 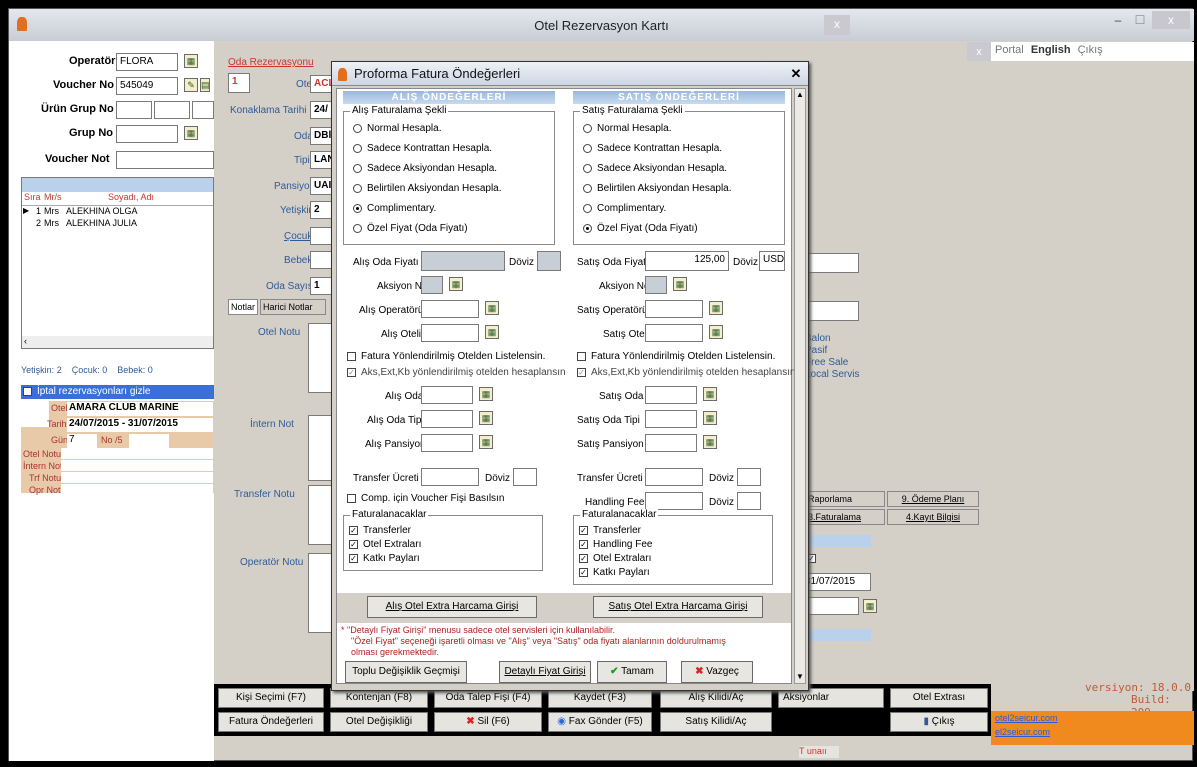 I want to click on comp-voucher-checkbox: Comp. için Voucher Fişi Basılsın, so click(x=425, y=498).